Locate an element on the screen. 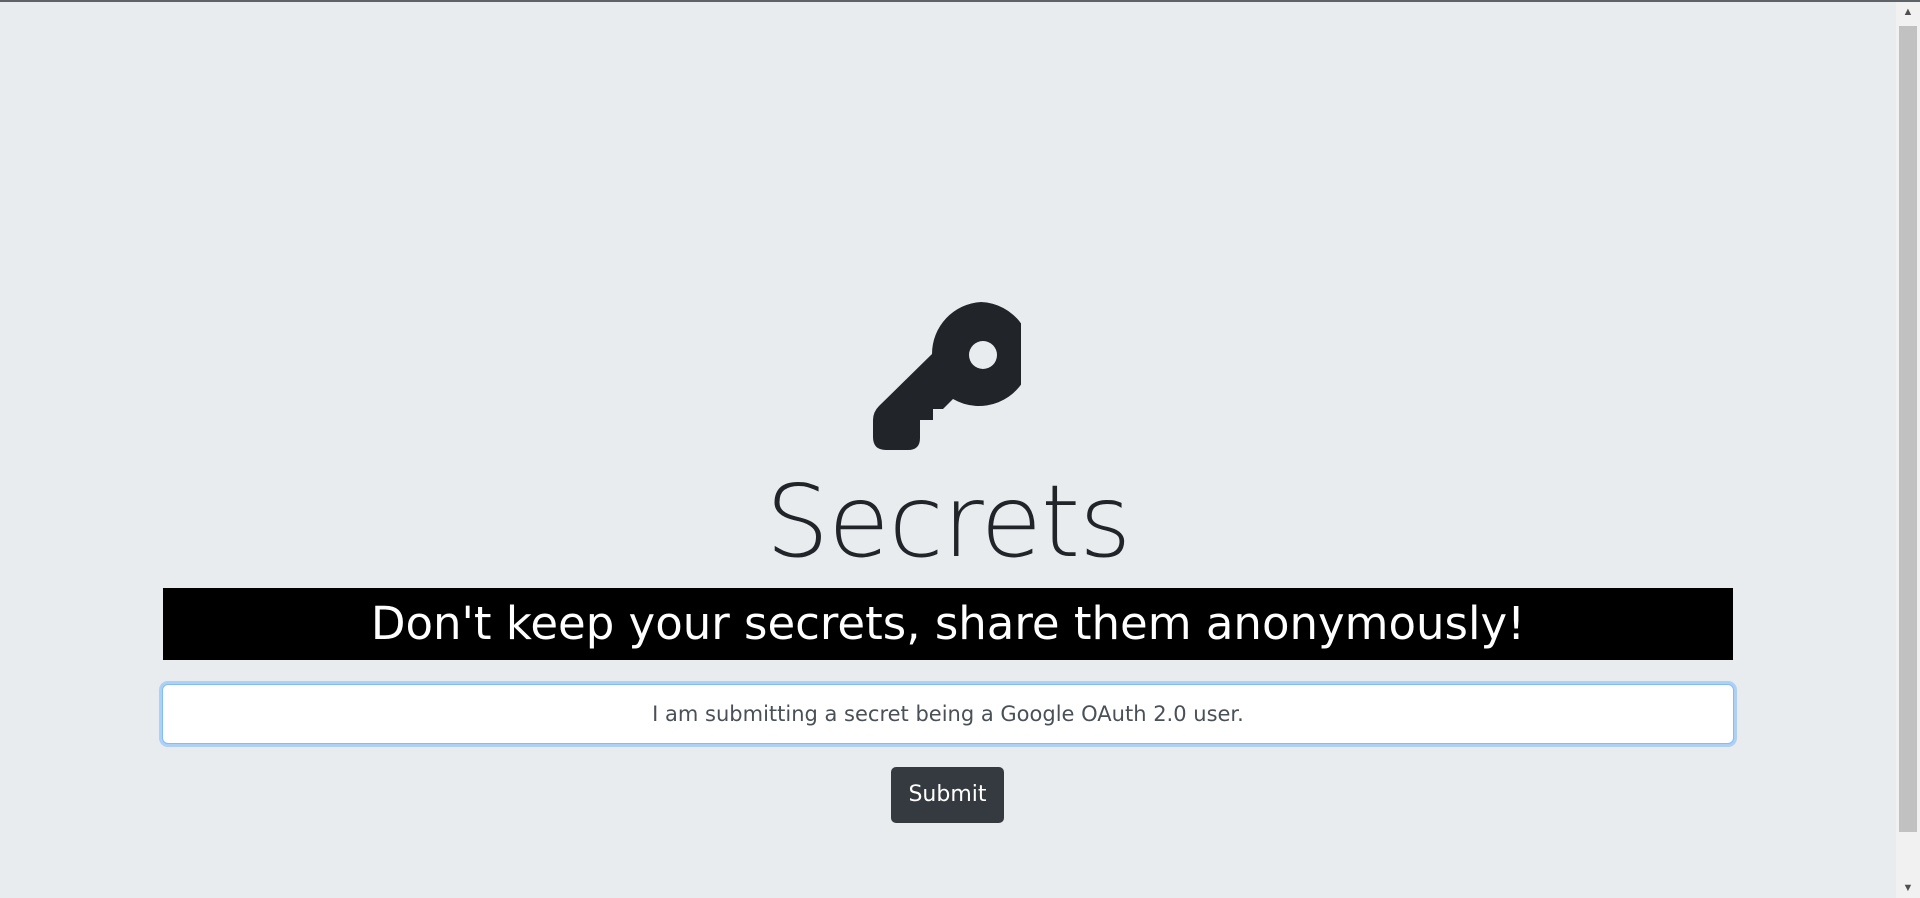 Image resolution: width=1920 pixels, height=898 pixels. submit-button: Submit is located at coordinates (947, 795).